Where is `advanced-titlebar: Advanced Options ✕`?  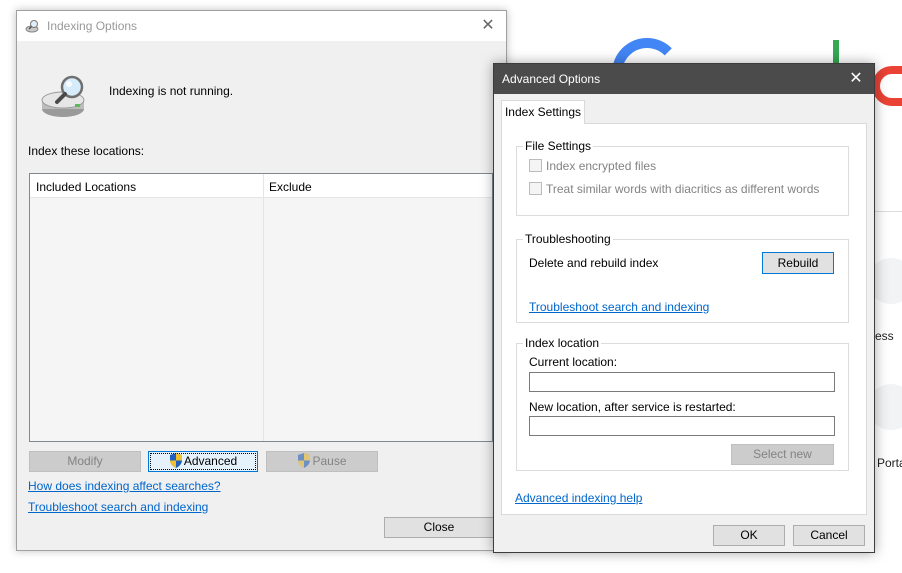
advanced-titlebar: Advanced Options ✕ is located at coordinates (684, 79).